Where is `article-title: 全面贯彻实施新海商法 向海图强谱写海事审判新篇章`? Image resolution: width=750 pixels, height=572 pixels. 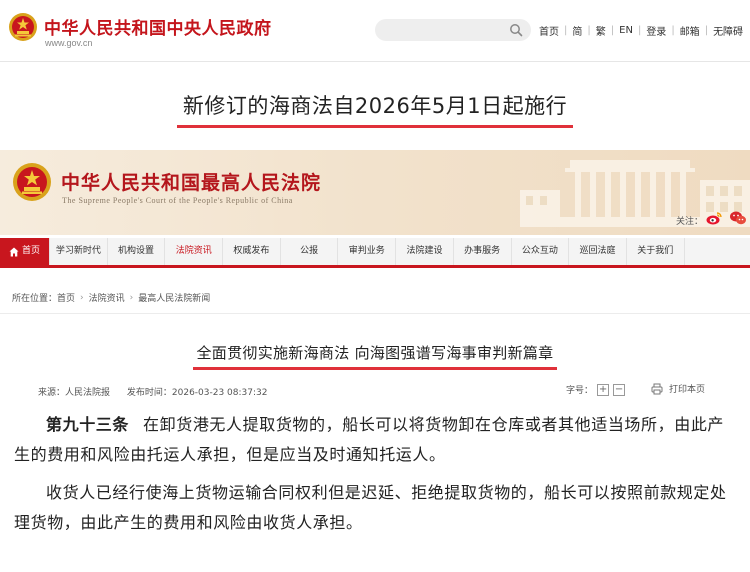 article-title: 全面贯彻实施新海商法 向海图强谱写海事审判新篇章 is located at coordinates (375, 356).